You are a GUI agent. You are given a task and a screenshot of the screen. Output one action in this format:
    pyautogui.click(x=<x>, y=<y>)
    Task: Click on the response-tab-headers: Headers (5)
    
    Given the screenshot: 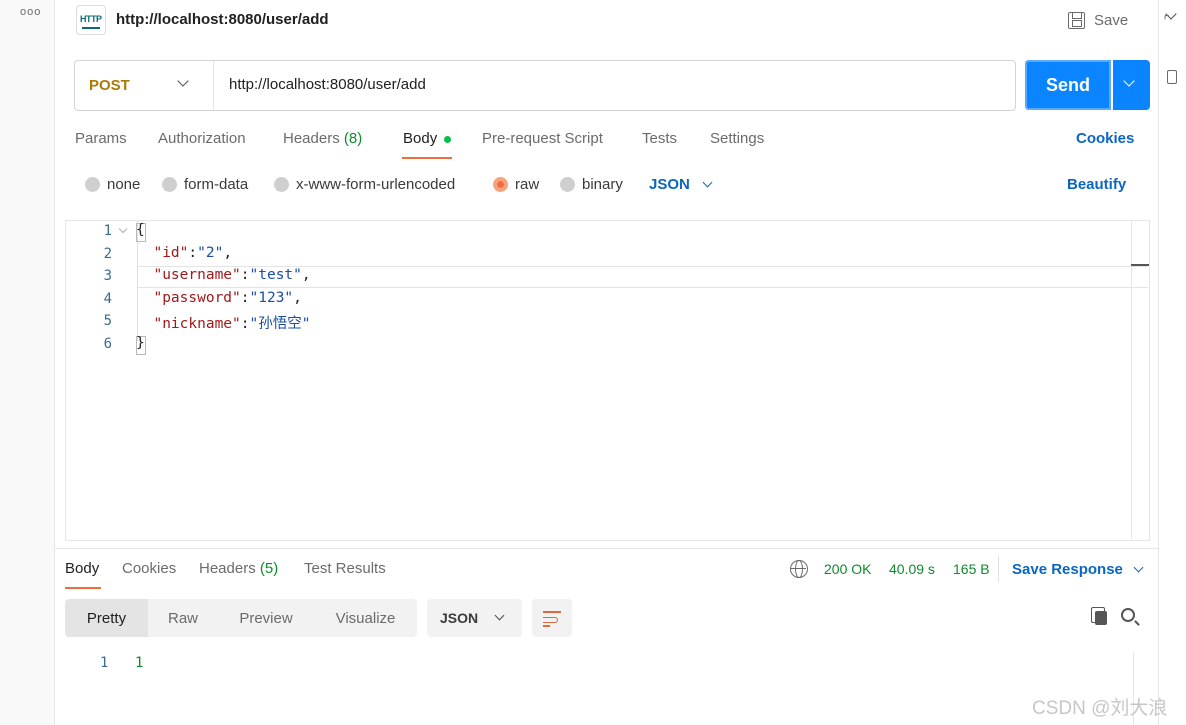 What is the action you would take?
    pyautogui.click(x=238, y=568)
    